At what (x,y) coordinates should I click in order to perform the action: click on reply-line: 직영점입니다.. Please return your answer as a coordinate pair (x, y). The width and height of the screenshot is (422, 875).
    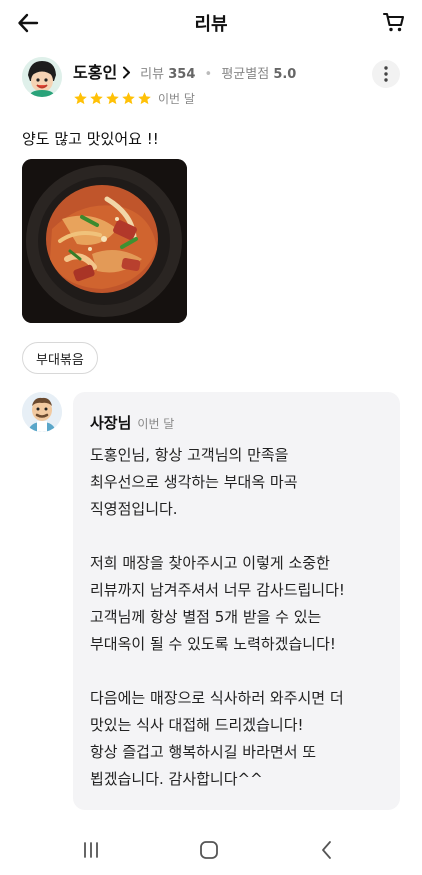
    Looking at the image, I should click on (134, 509).